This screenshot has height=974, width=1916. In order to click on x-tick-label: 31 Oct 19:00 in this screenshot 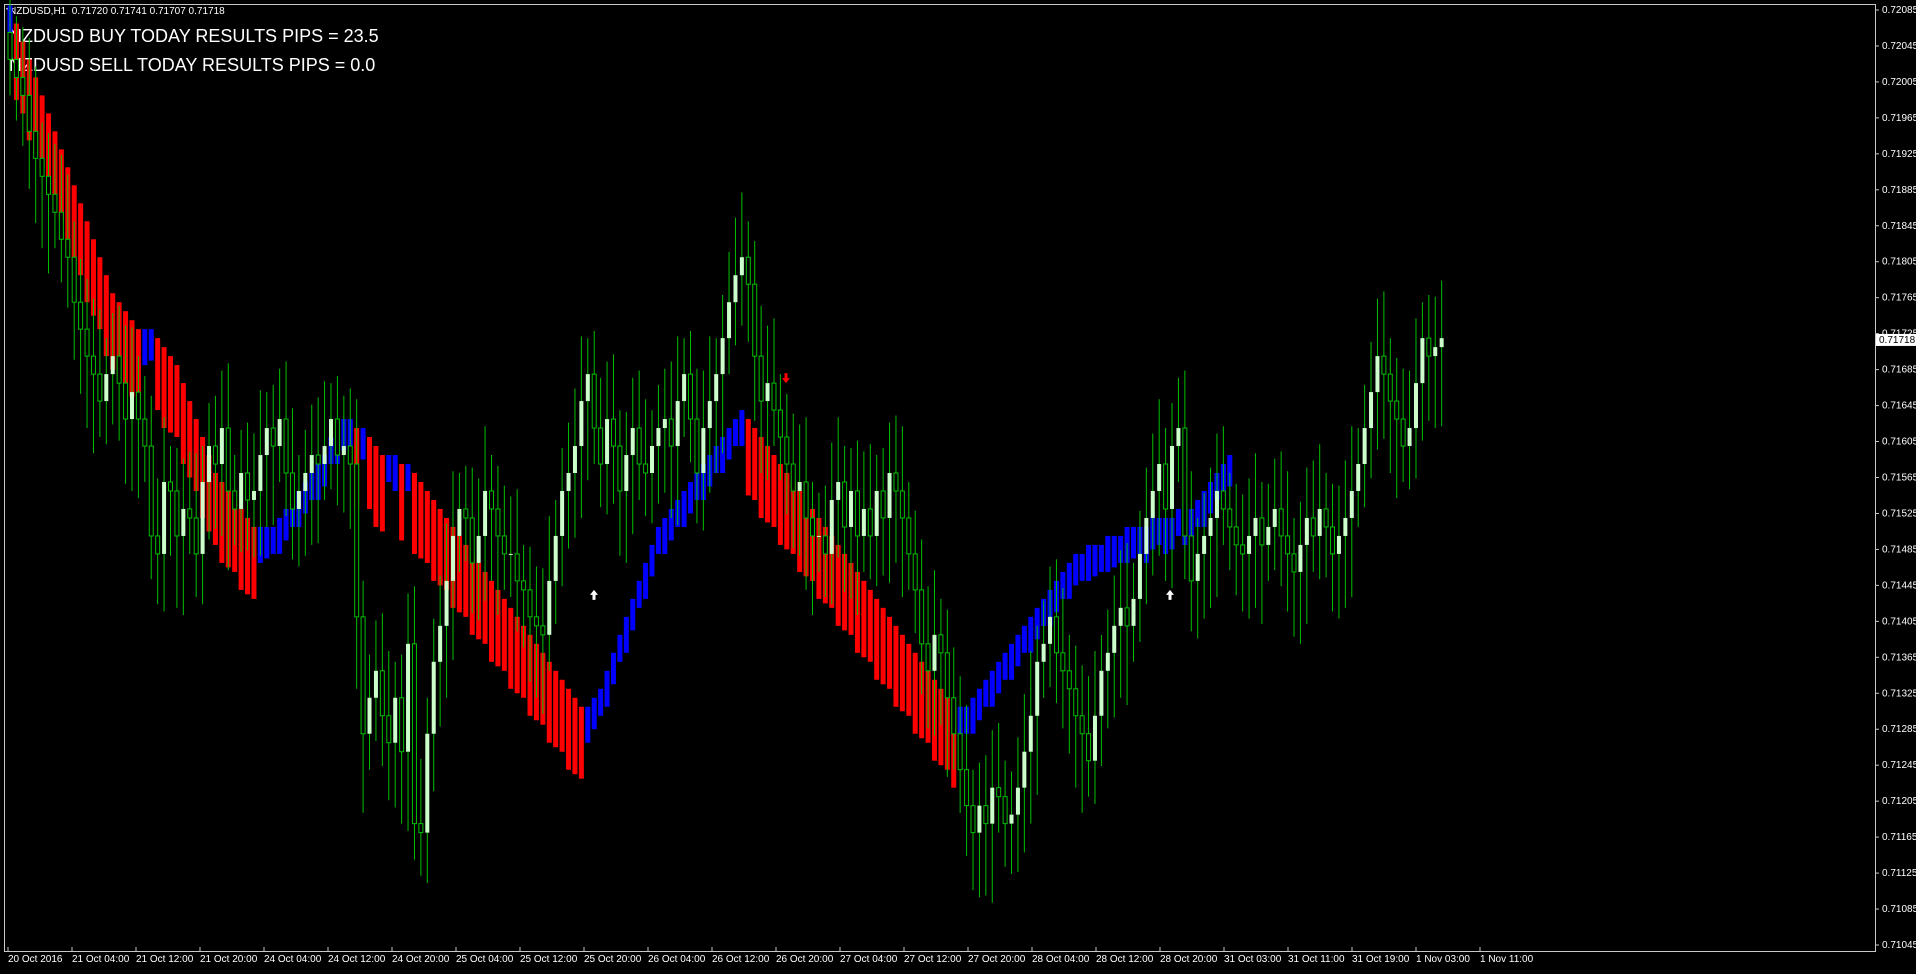, I will do `click(1381, 959)`.